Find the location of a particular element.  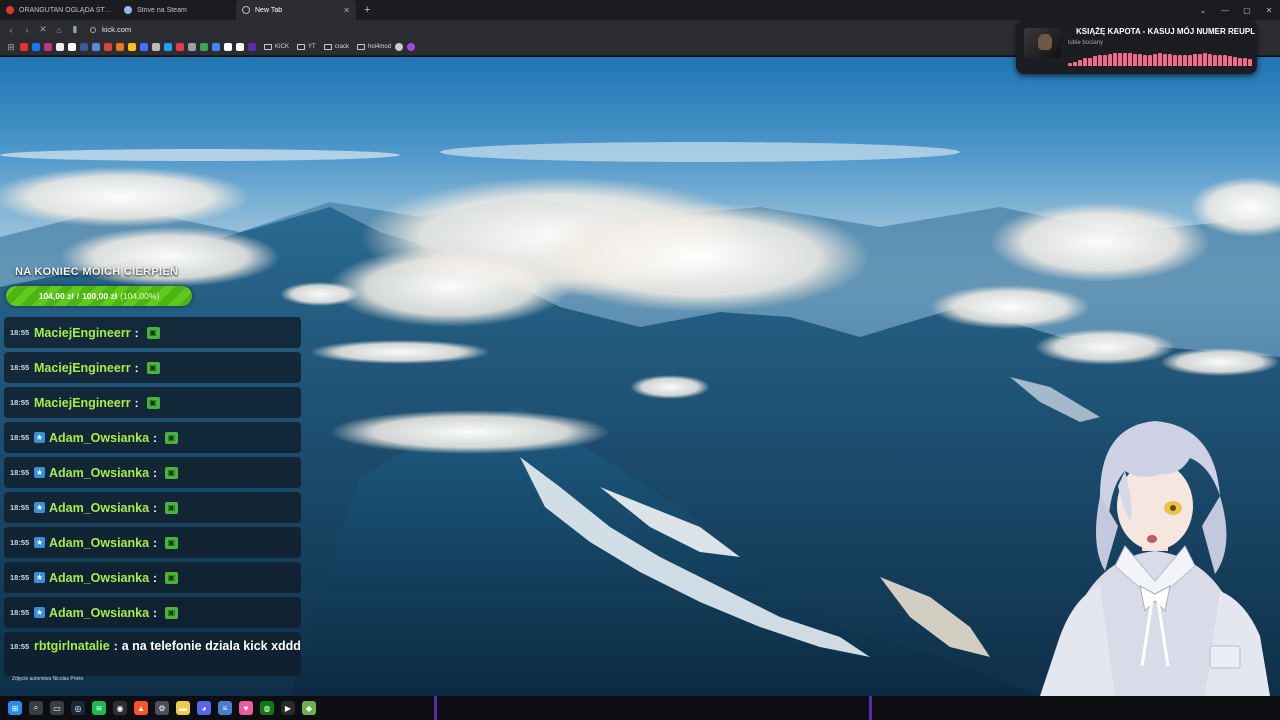

url-field: kick.com is located at coordinates (110, 29).